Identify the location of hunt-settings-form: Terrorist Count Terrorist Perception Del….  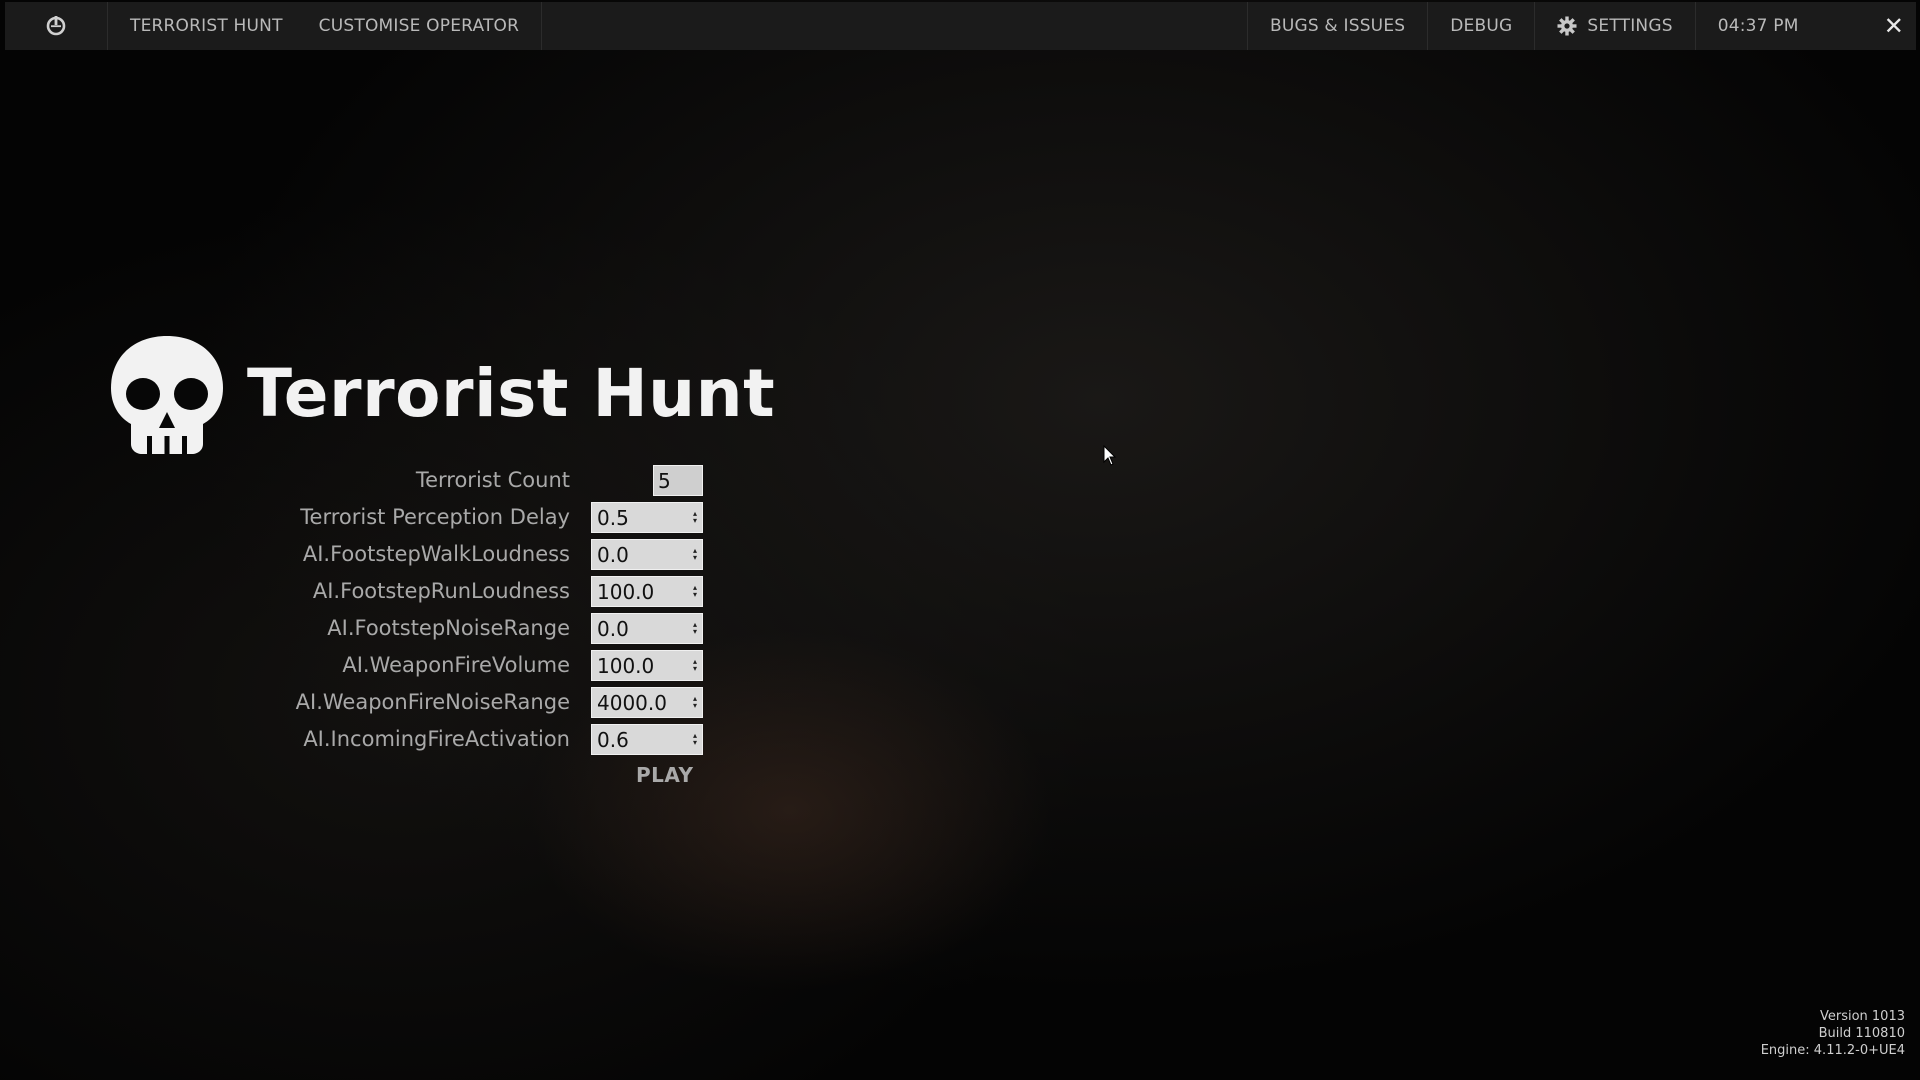
(477, 626).